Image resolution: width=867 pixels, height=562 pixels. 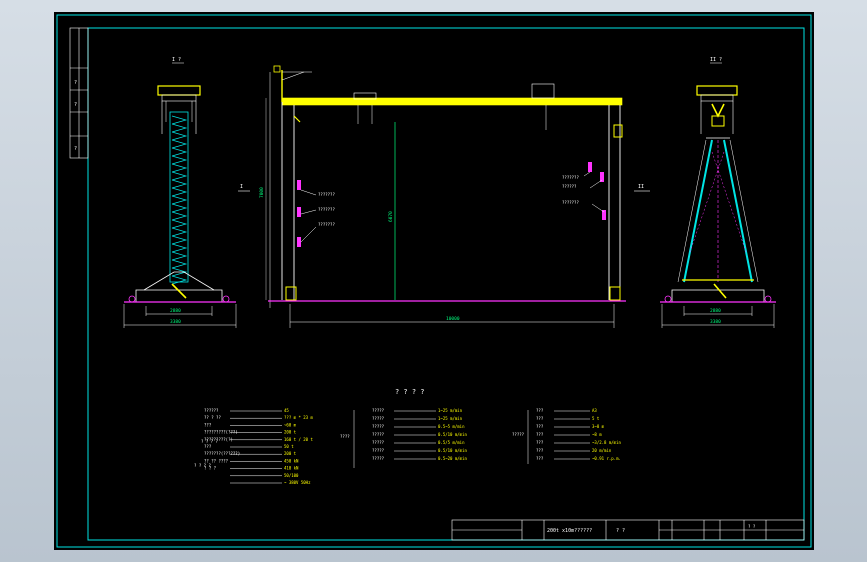 I want to click on left-side-view: I ? 2880 3380, so click(x=180, y=192).